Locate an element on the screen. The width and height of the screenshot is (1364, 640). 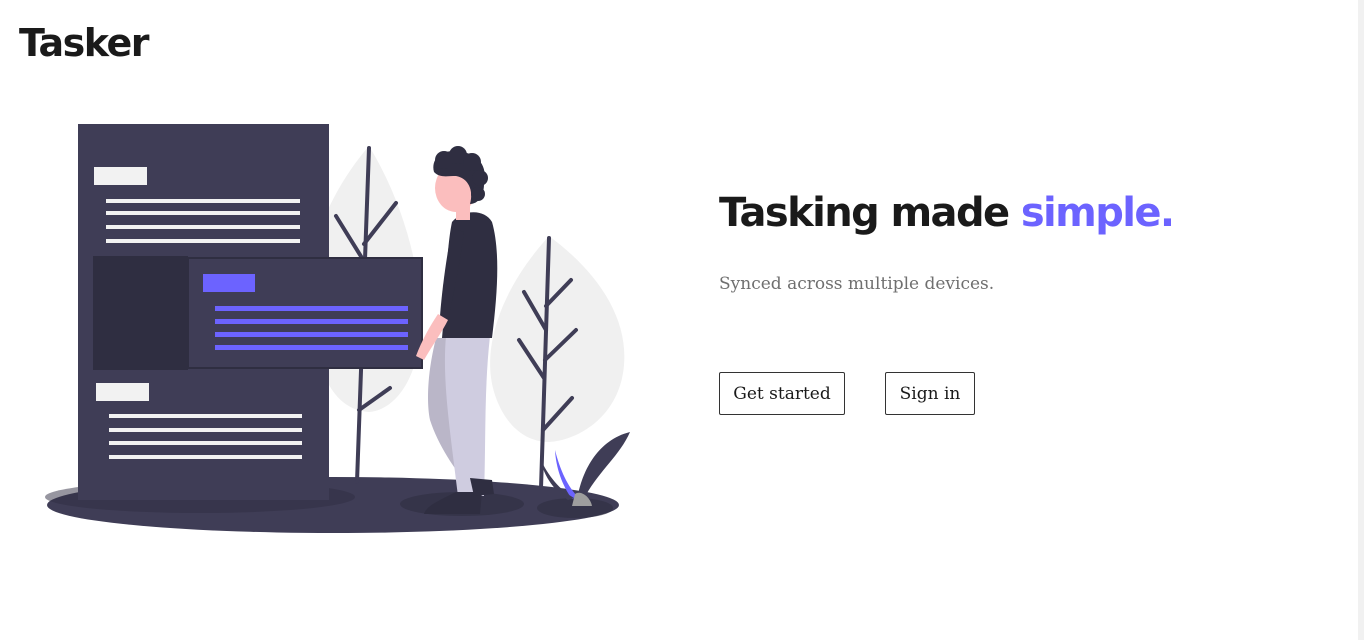
person-figure is located at coordinates (457, 330).